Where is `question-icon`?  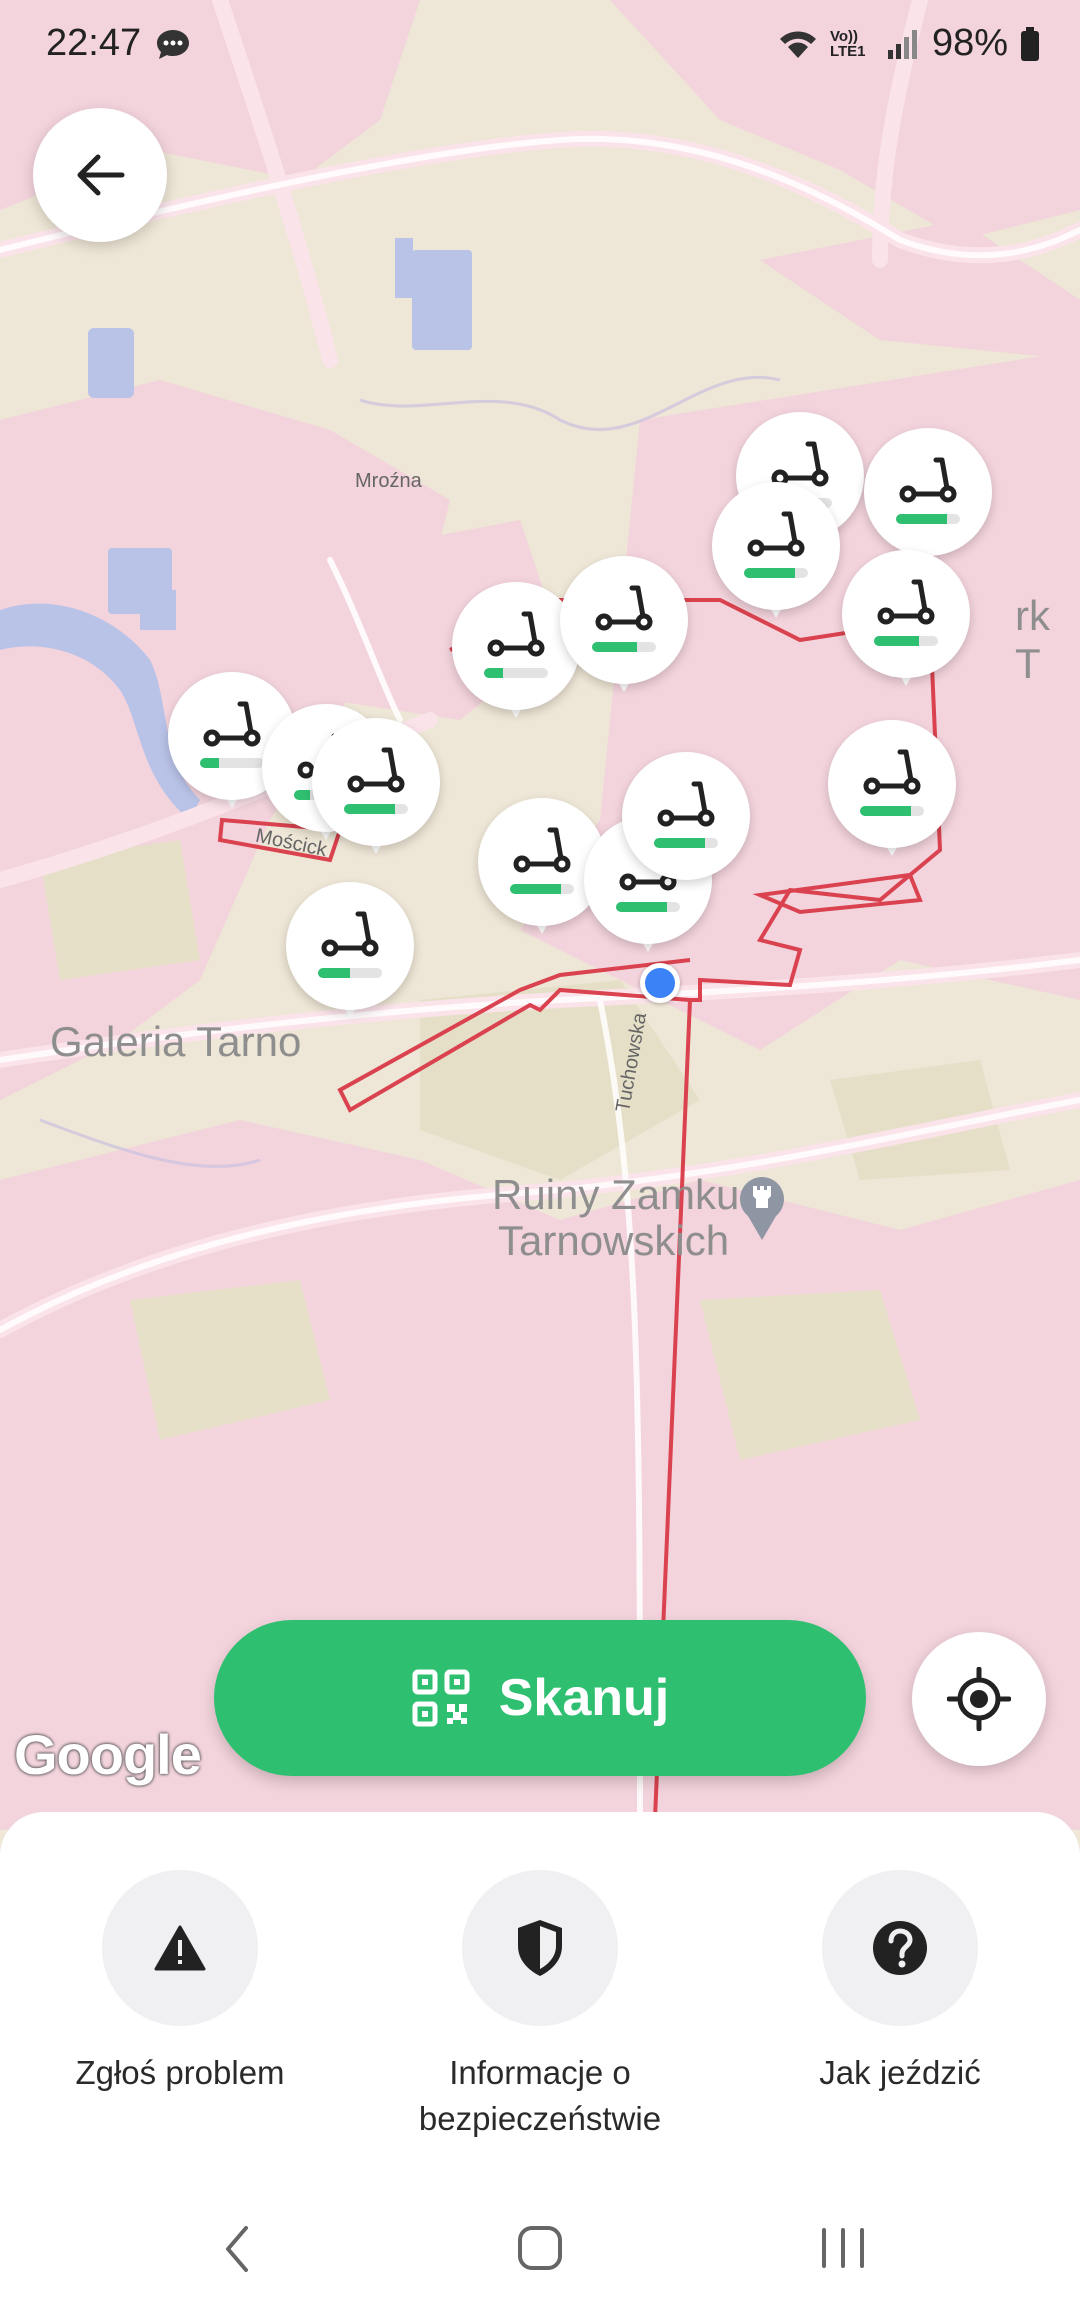
question-icon is located at coordinates (900, 1948).